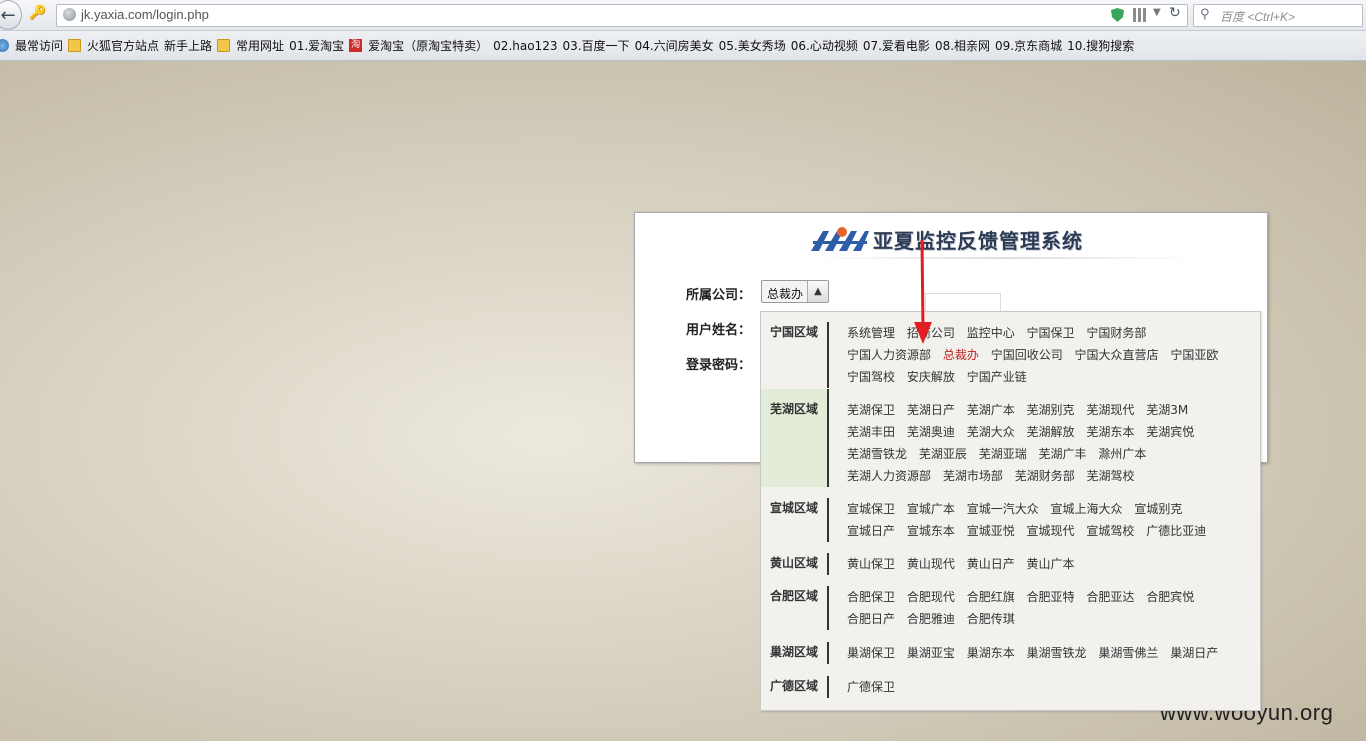  Describe the element at coordinates (991, 619) in the screenshot. I see `dropdown-option: 合肥传琪` at that location.